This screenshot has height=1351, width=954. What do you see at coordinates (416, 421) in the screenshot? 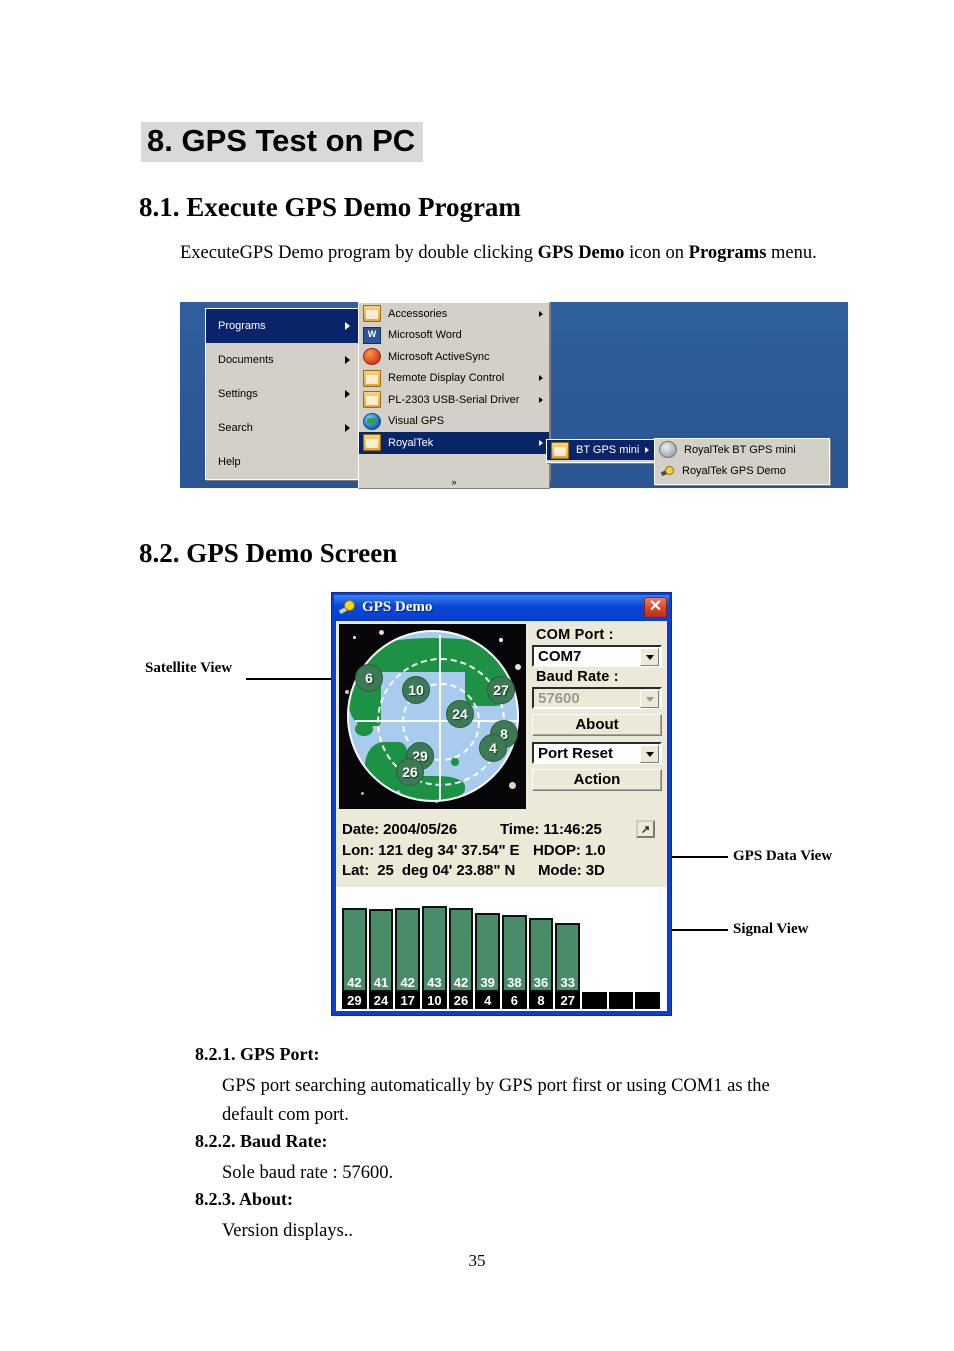
I see `programs-item-label: Visual GPS` at bounding box center [416, 421].